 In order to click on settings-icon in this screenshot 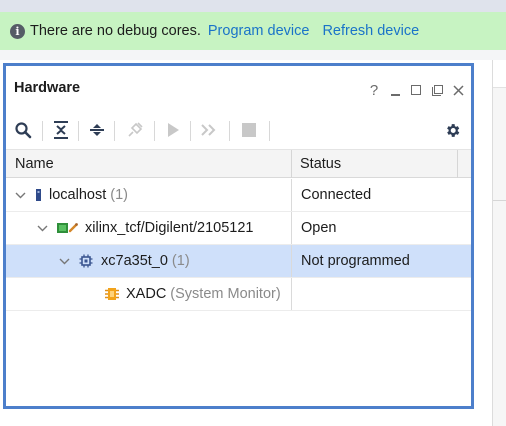, I will do `click(452, 130)`.